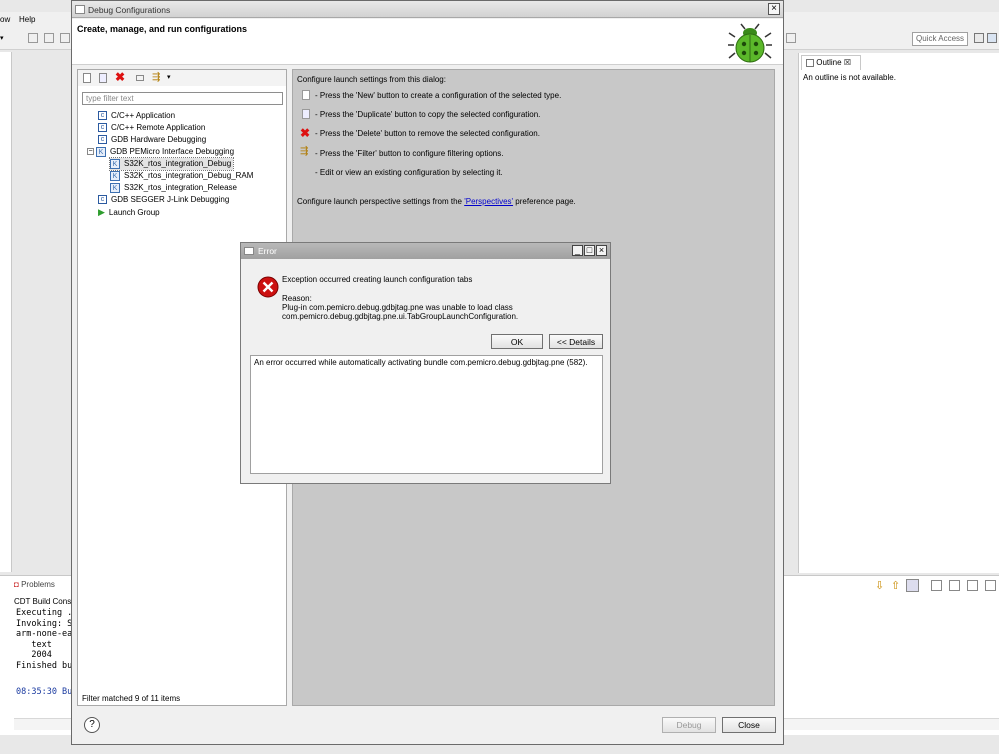 This screenshot has width=999, height=754. Describe the element at coordinates (847, 62) in the screenshot. I see `close-icon: ☒` at that location.